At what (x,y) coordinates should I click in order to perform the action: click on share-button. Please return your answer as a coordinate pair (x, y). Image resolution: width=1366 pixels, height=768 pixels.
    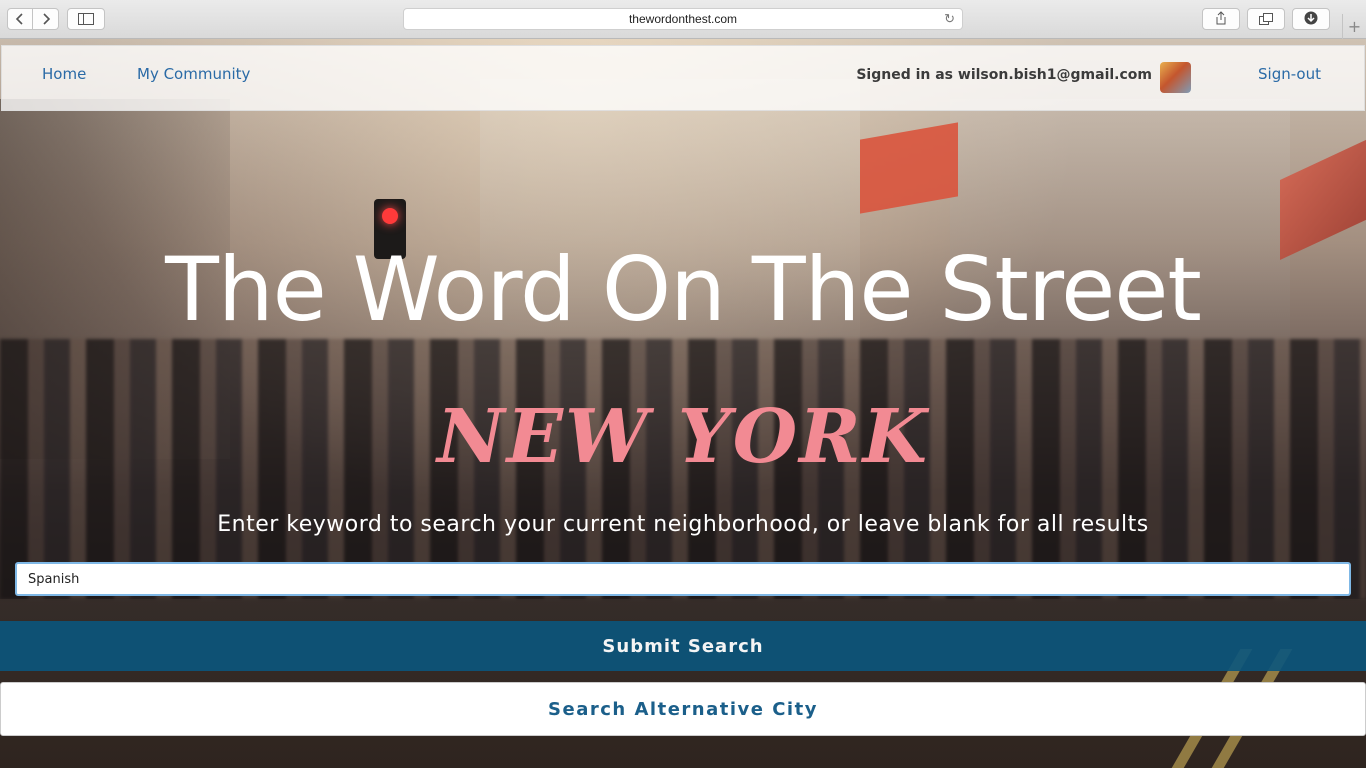
    Looking at the image, I should click on (1221, 19).